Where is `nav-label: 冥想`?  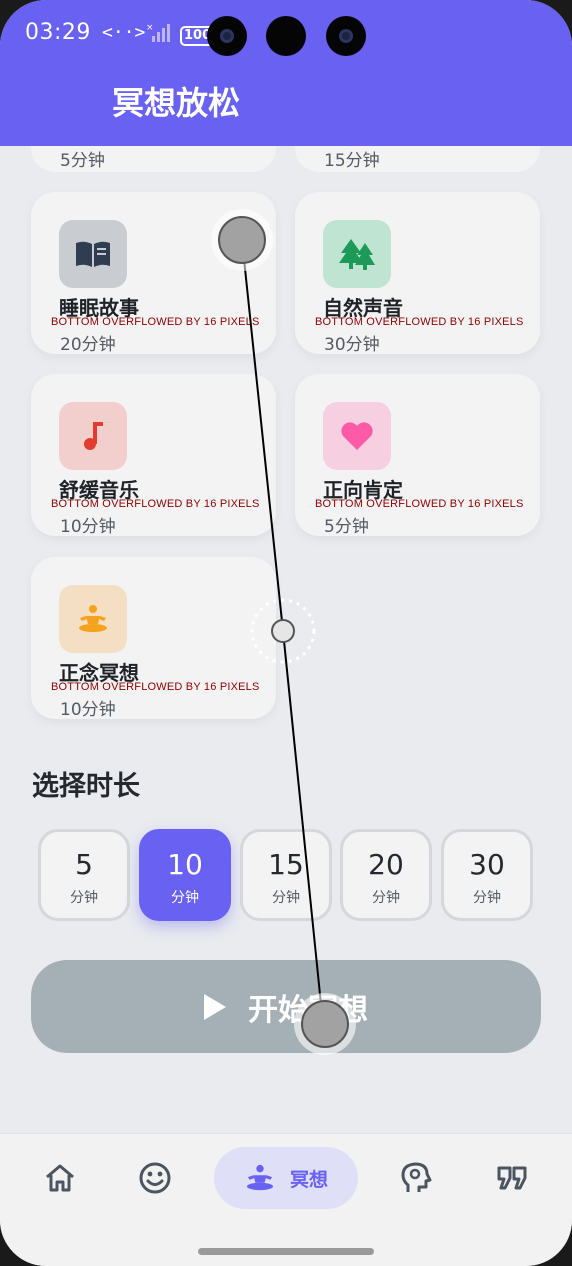 nav-label: 冥想 is located at coordinates (308, 1179).